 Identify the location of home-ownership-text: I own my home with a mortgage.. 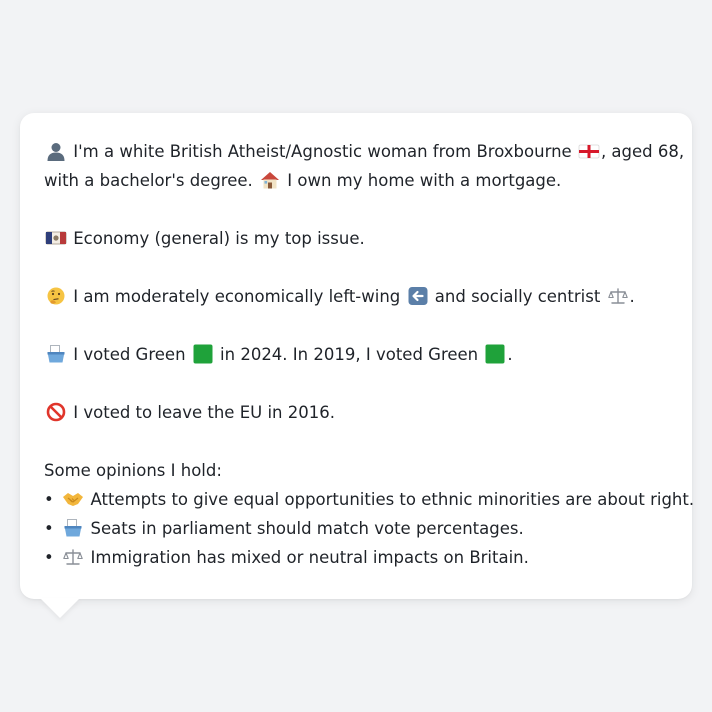
(424, 180).